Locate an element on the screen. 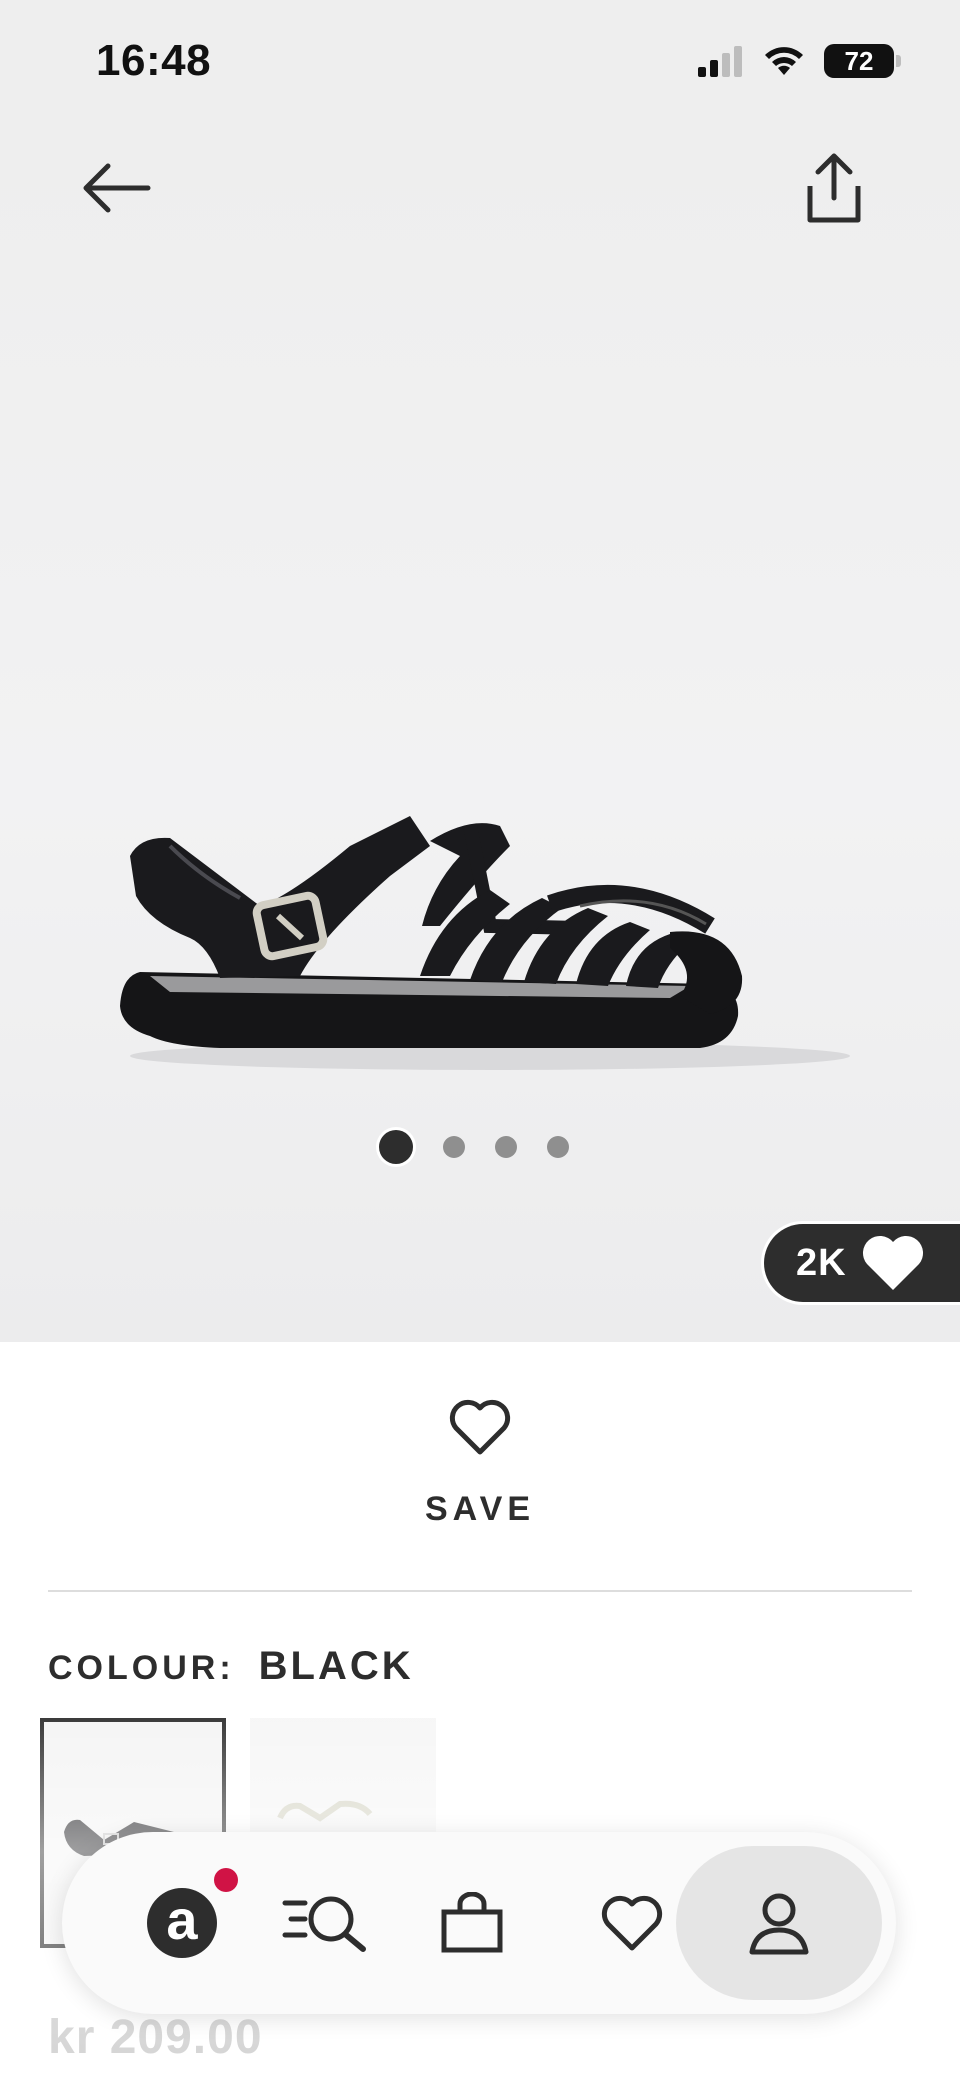 The width and height of the screenshot is (960, 2079). arrow-left-icon is located at coordinates (116, 188).